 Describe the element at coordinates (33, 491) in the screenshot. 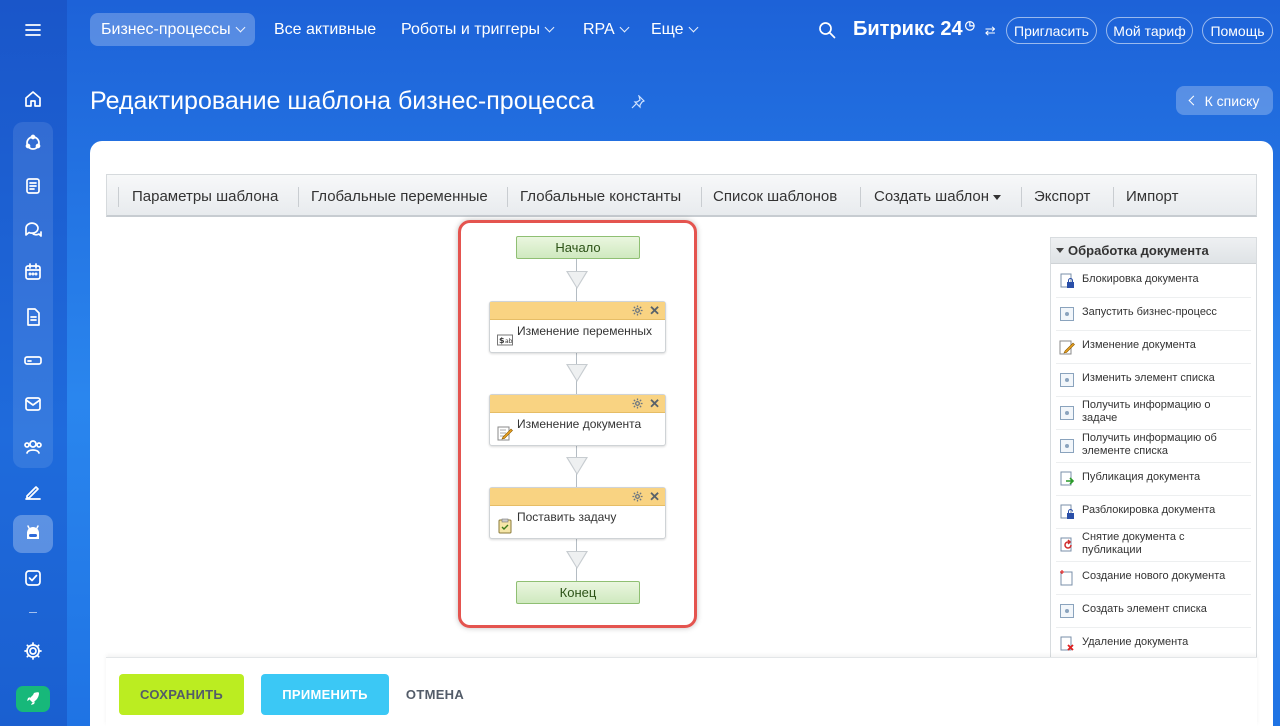

I see `sign-icon` at that location.